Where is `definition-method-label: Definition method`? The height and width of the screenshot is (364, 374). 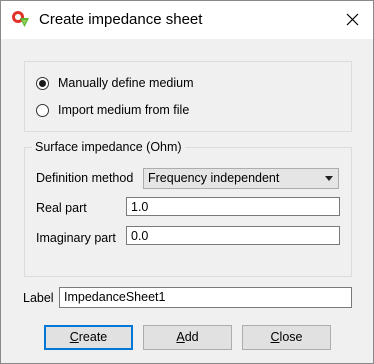 definition-method-label: Definition method is located at coordinates (85, 178).